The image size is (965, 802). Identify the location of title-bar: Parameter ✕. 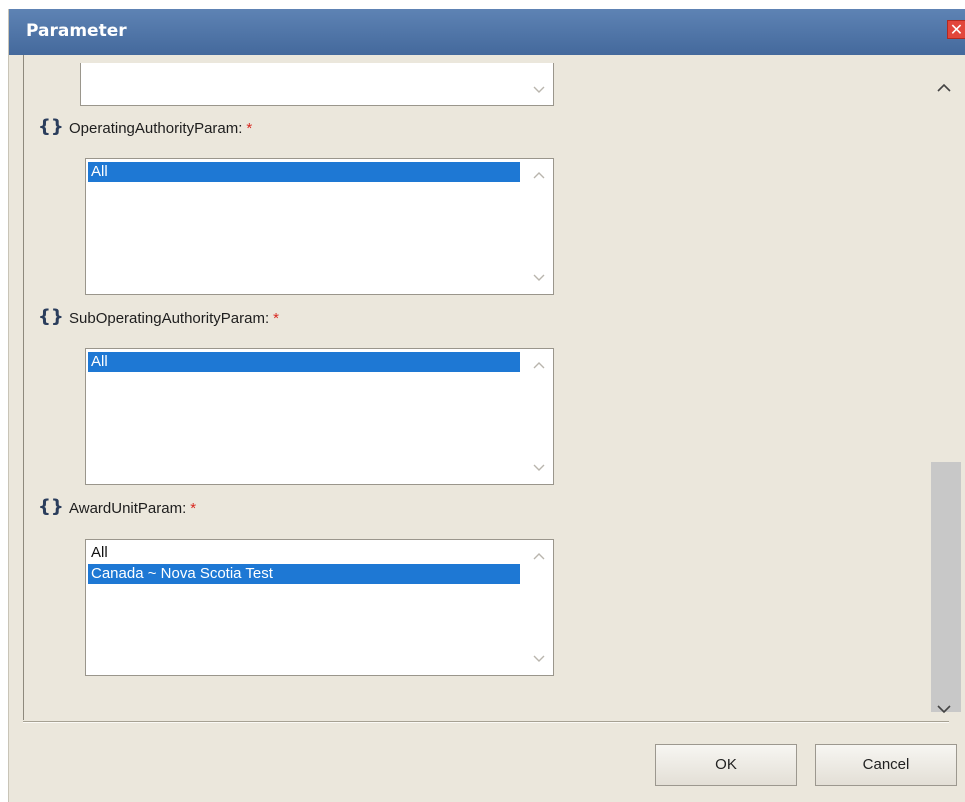
(487, 32).